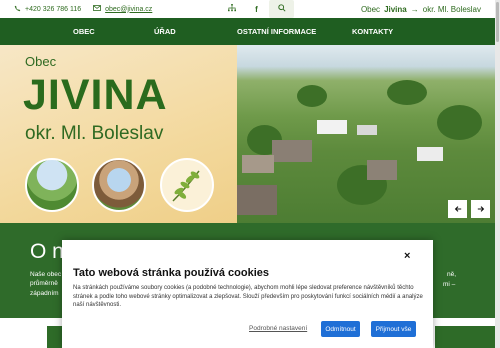 Image resolution: width=500 pixels, height=348 pixels. What do you see at coordinates (46, 274) in the screenshot?
I see `about-text-line: Naše obec` at bounding box center [46, 274].